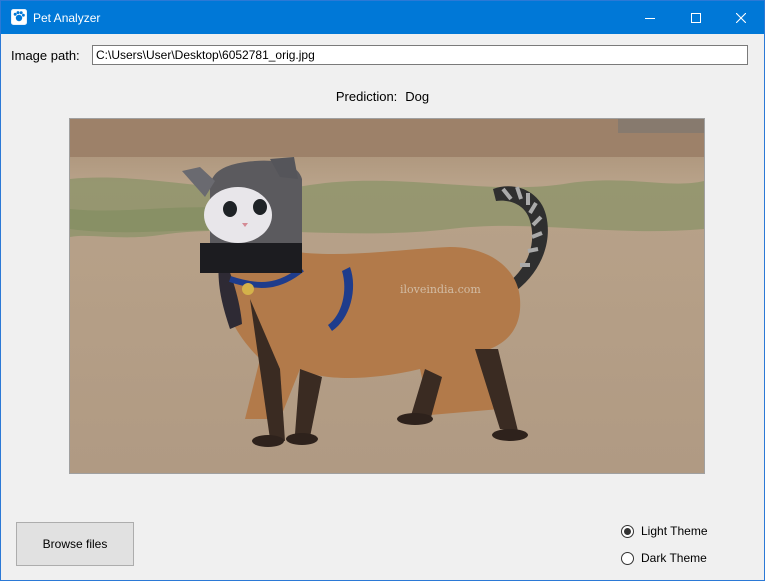 This screenshot has height=581, width=765. What do you see at coordinates (627, 531) in the screenshot?
I see `radio-selected-icon` at bounding box center [627, 531].